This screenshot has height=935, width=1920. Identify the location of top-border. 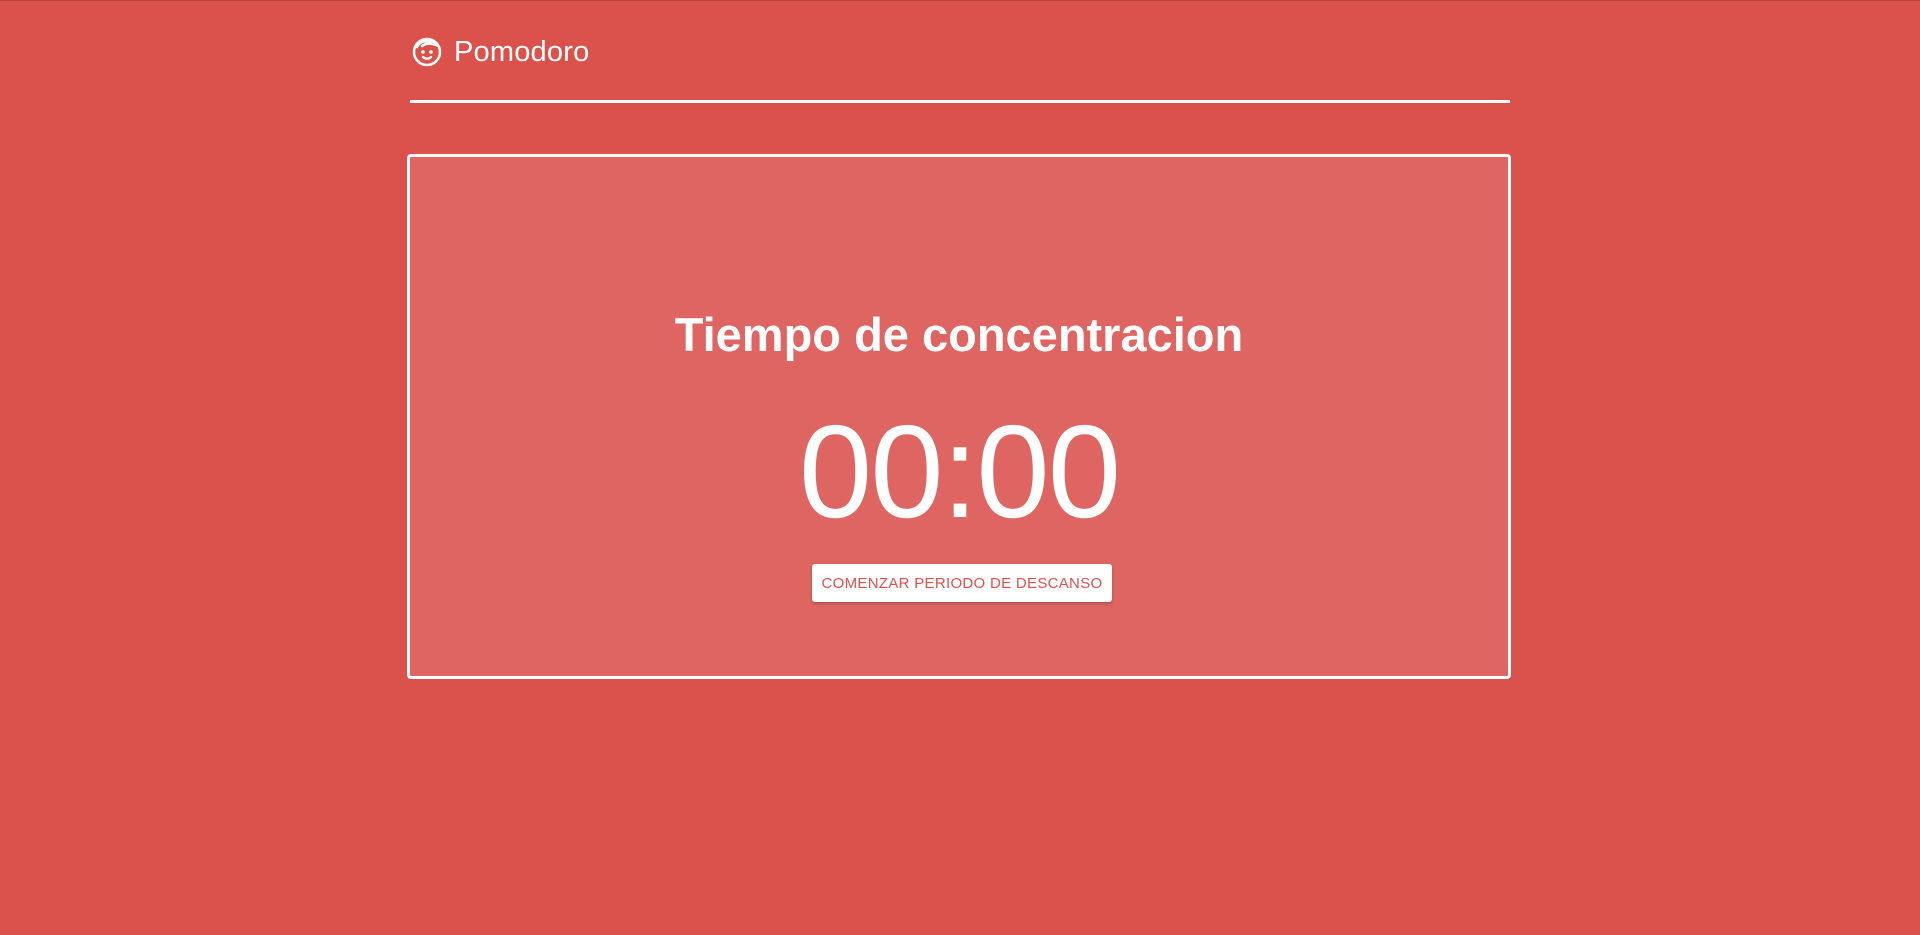
(960, 0).